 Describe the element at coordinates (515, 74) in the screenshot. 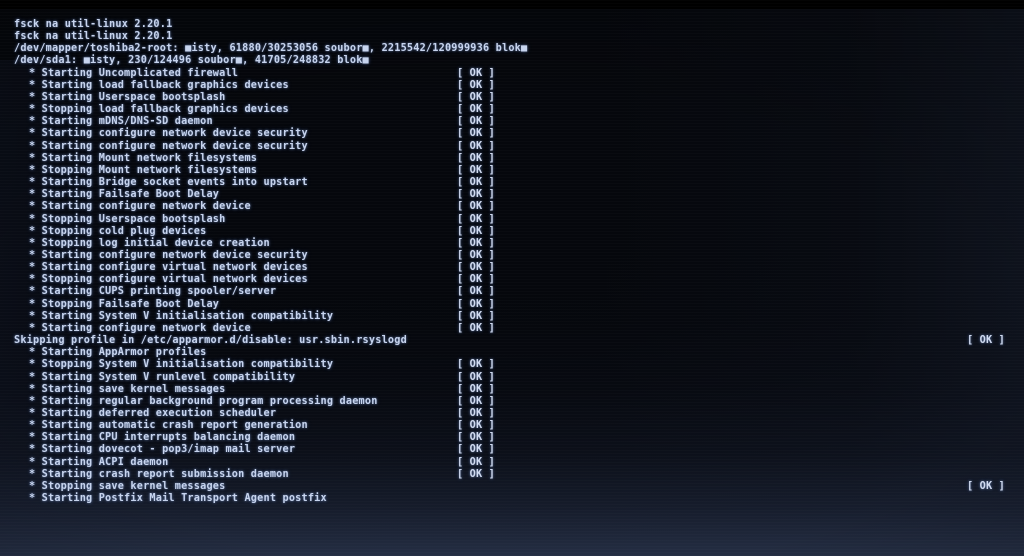

I see `console-line: * Starting Uncomplicated firewall [ OK ]` at that location.